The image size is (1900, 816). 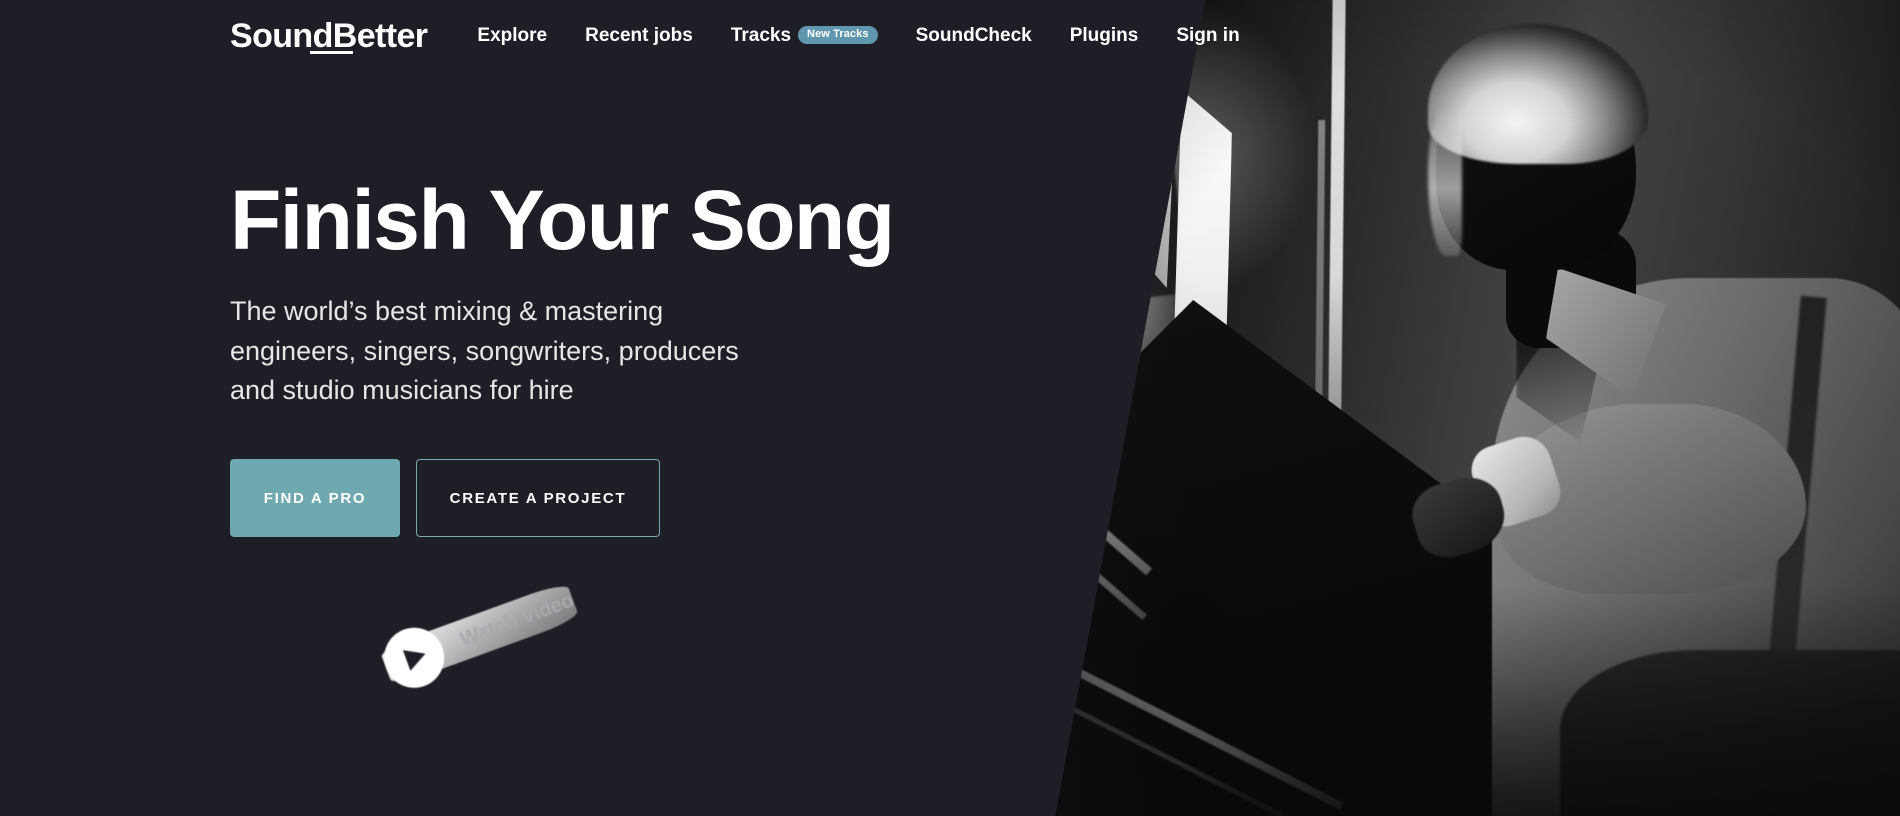 I want to click on nav-item-explore: Explore, so click(x=512, y=36).